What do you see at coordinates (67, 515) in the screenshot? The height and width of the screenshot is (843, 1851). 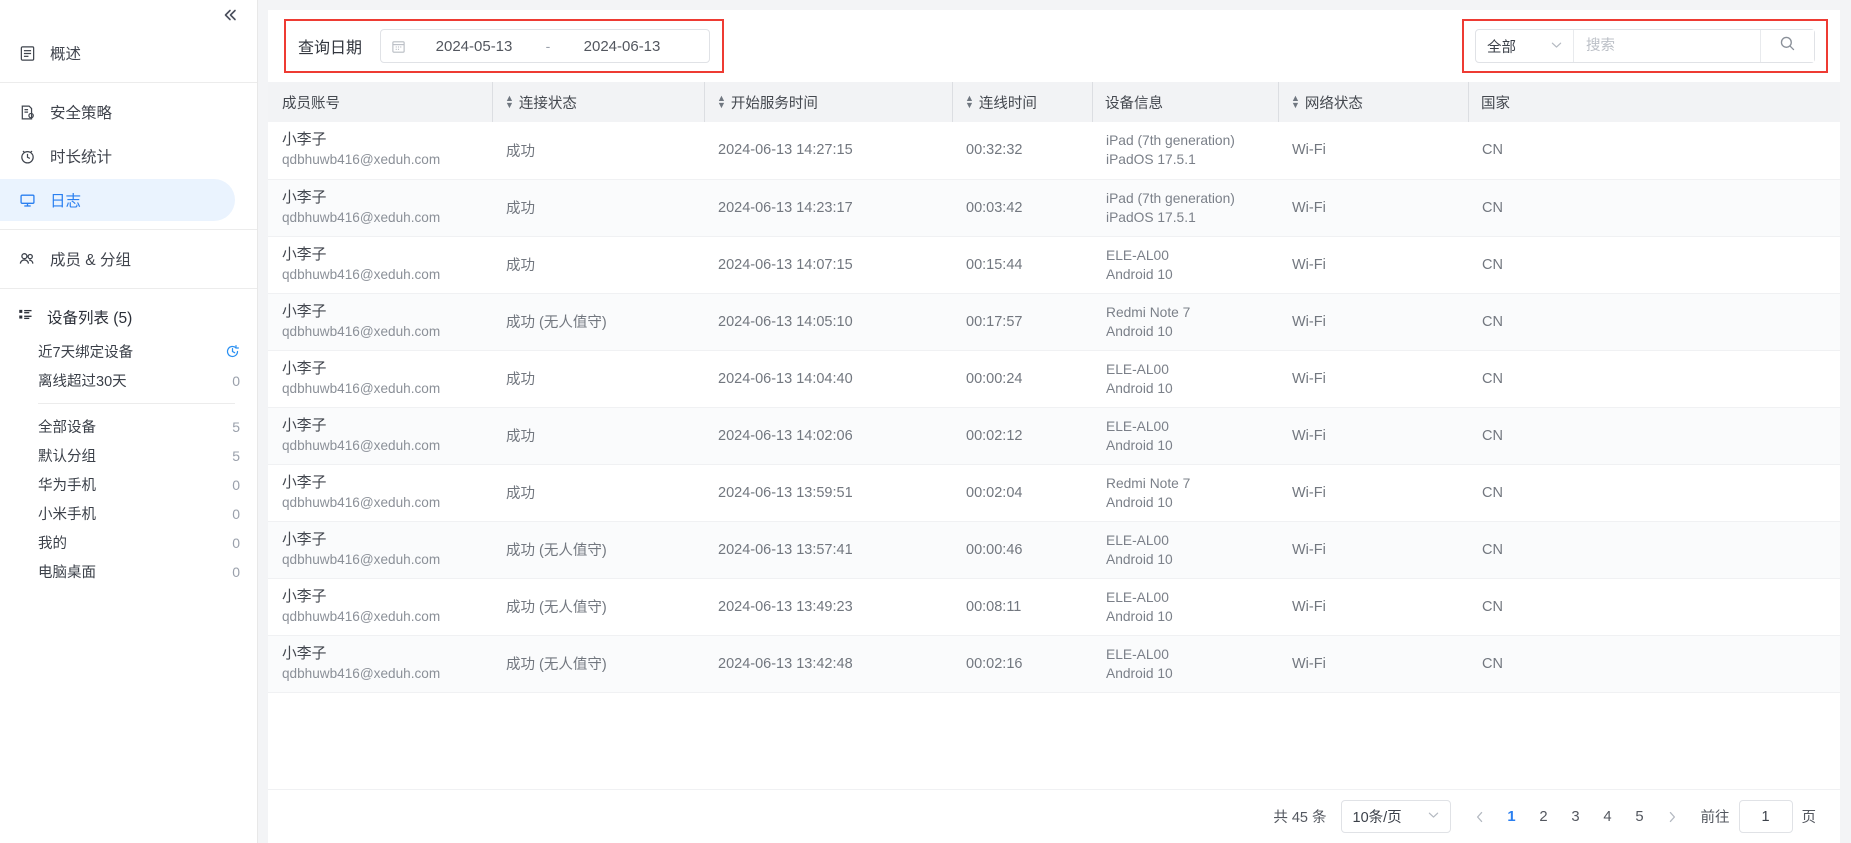 I see `device-group-label: 小米手机` at bounding box center [67, 515].